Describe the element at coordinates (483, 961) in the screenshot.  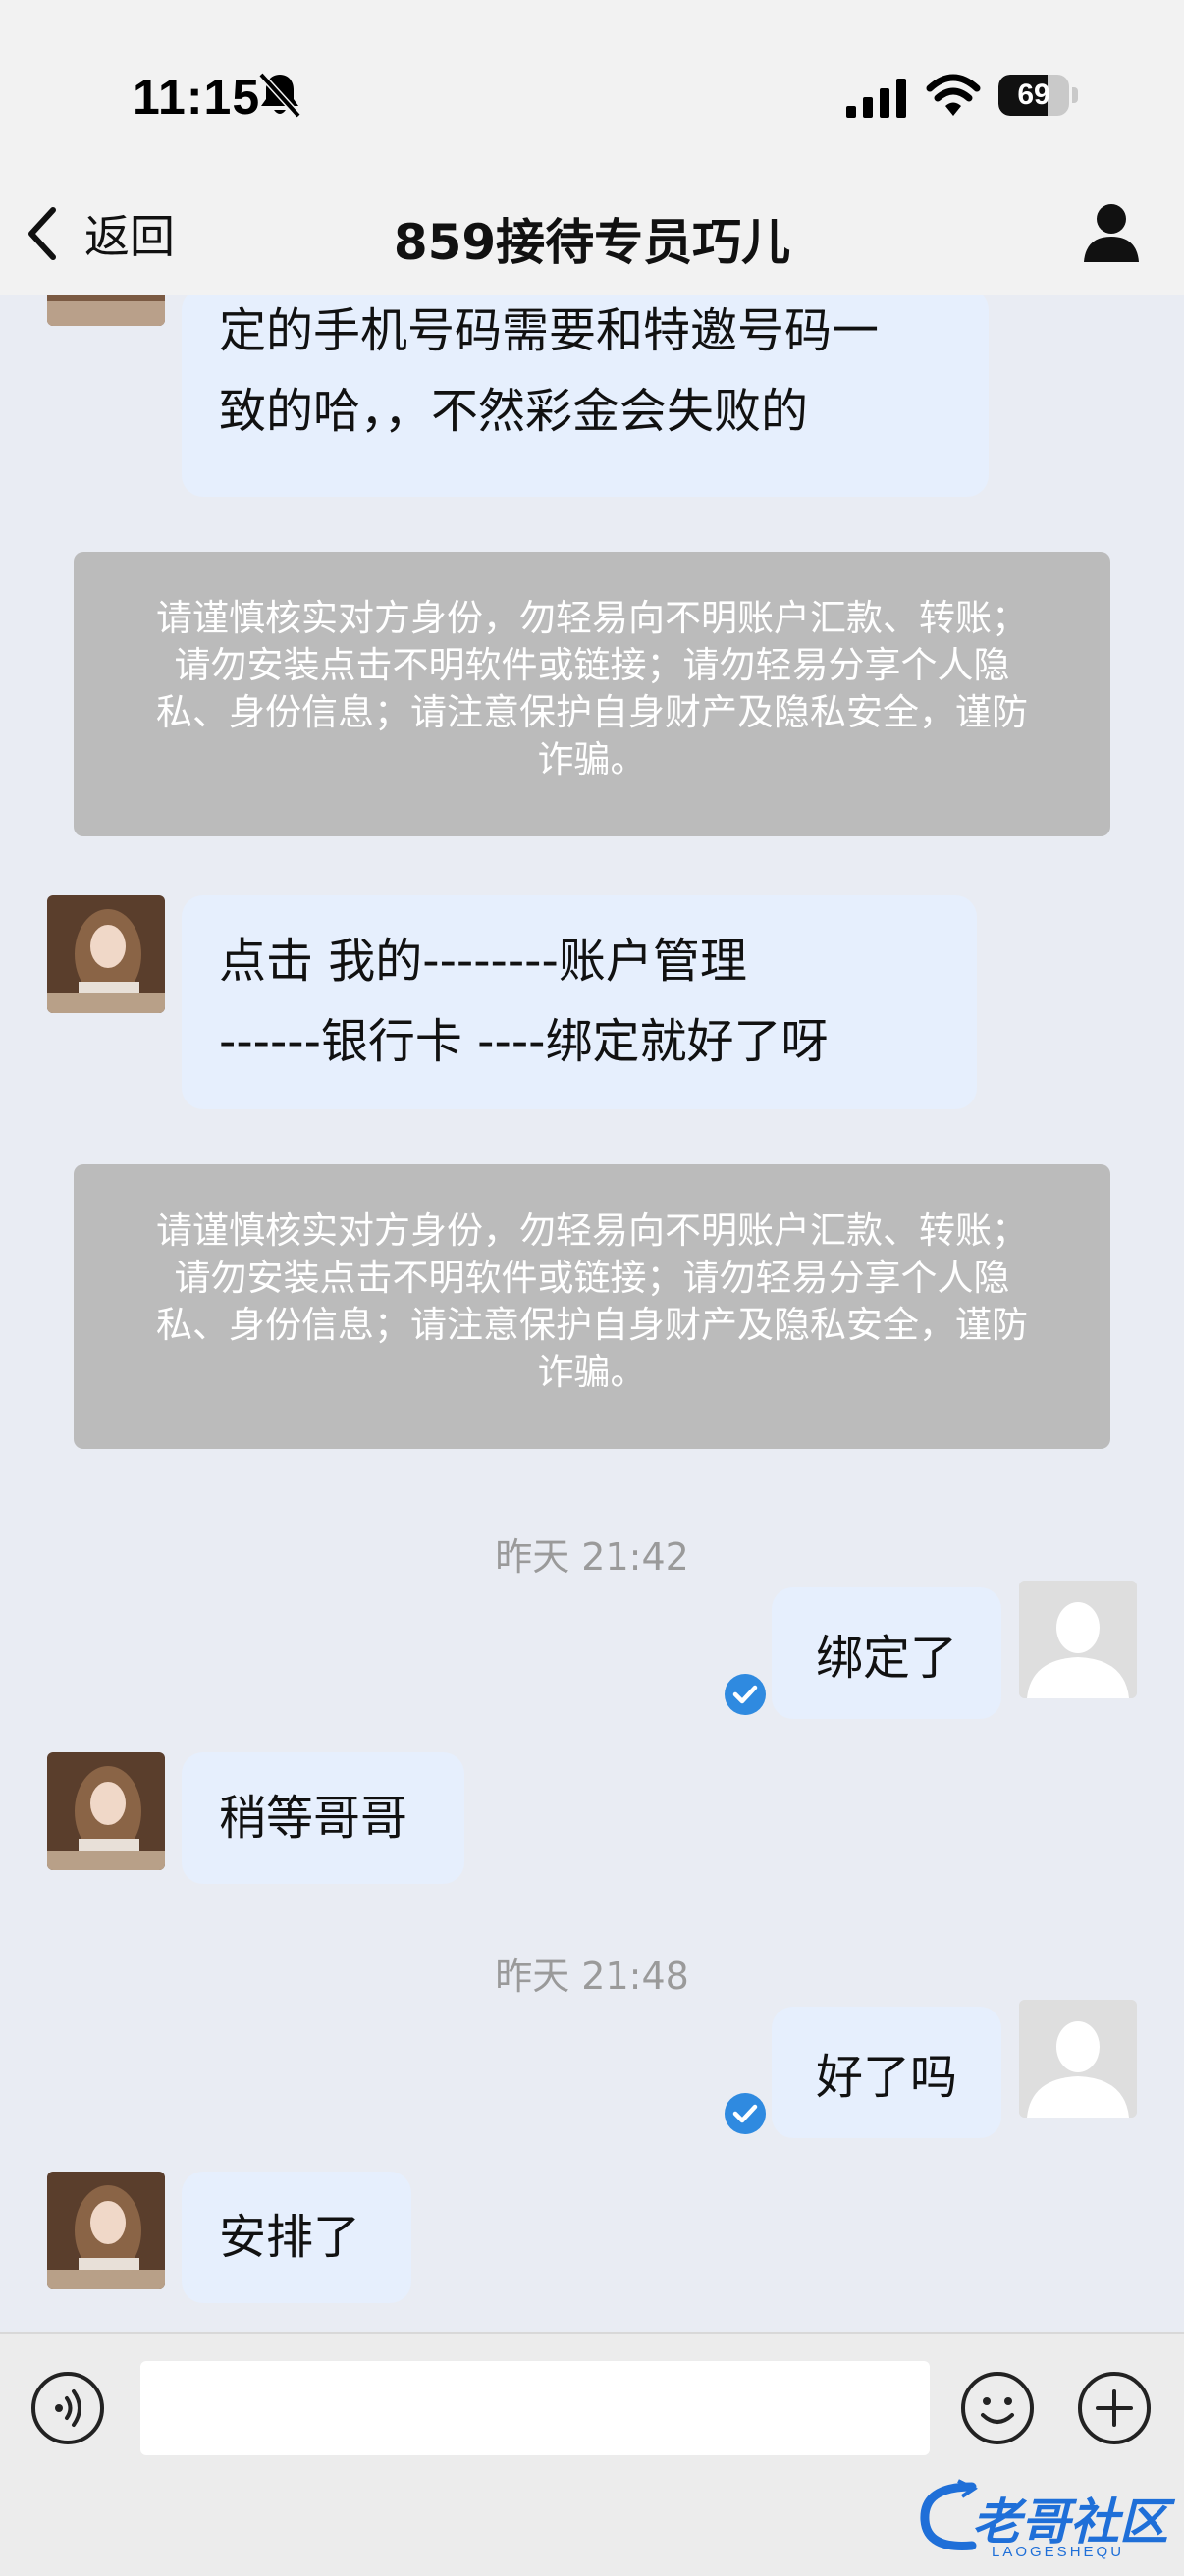
I see `message-text-line: 点击 我的--------账户管理` at that location.